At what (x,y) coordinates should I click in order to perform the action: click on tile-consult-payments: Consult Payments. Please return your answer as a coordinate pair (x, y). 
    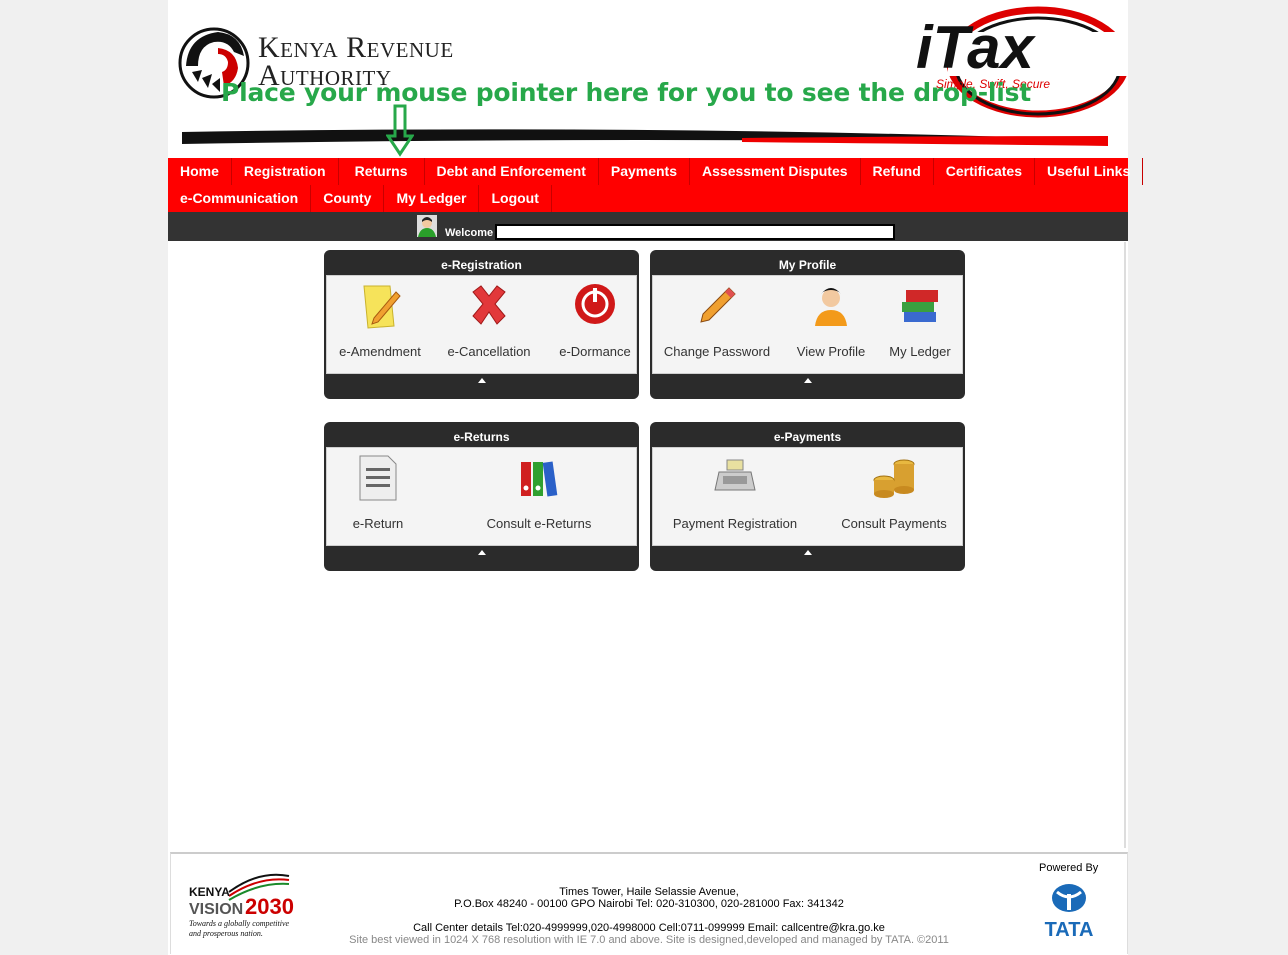
    Looking at the image, I should click on (894, 492).